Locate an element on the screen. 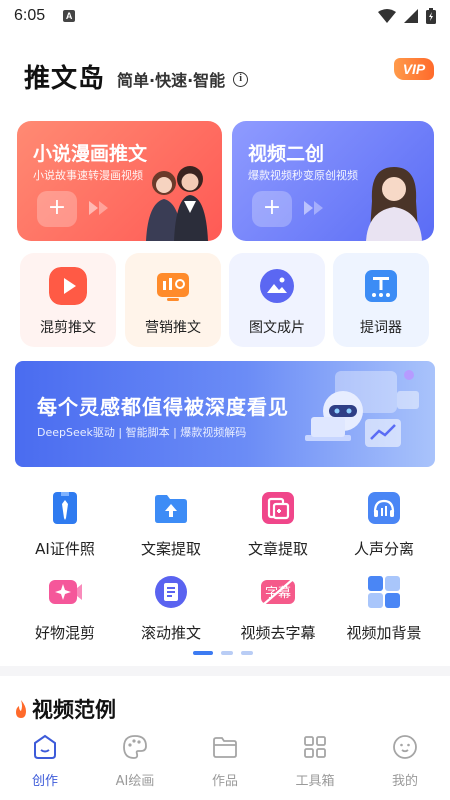 The height and width of the screenshot is (800, 450). section-divider is located at coordinates (225, 671).